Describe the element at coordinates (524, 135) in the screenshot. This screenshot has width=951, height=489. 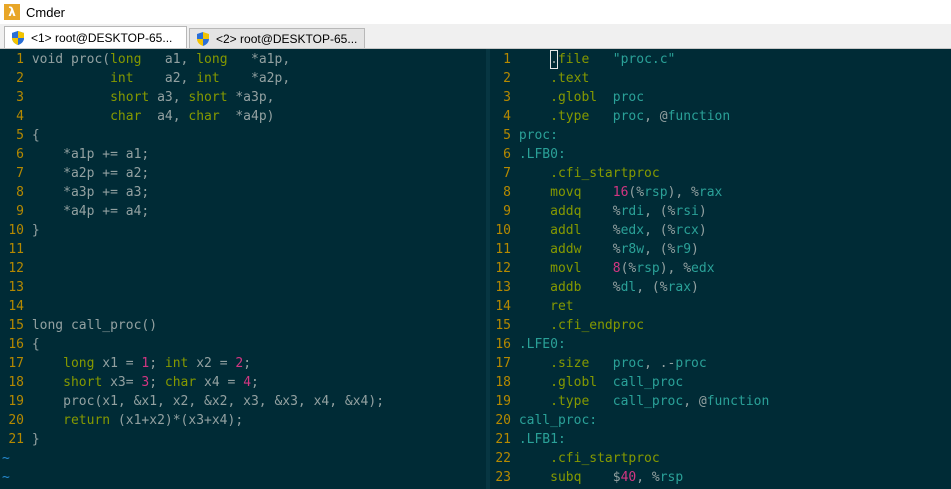
I see `code-line: 5 proc:` at that location.